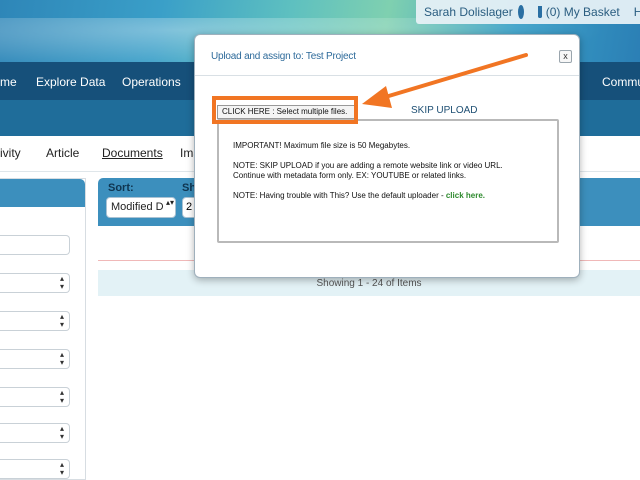  I want to click on skip-upload-link: SKIP UPLOAD, so click(444, 110).